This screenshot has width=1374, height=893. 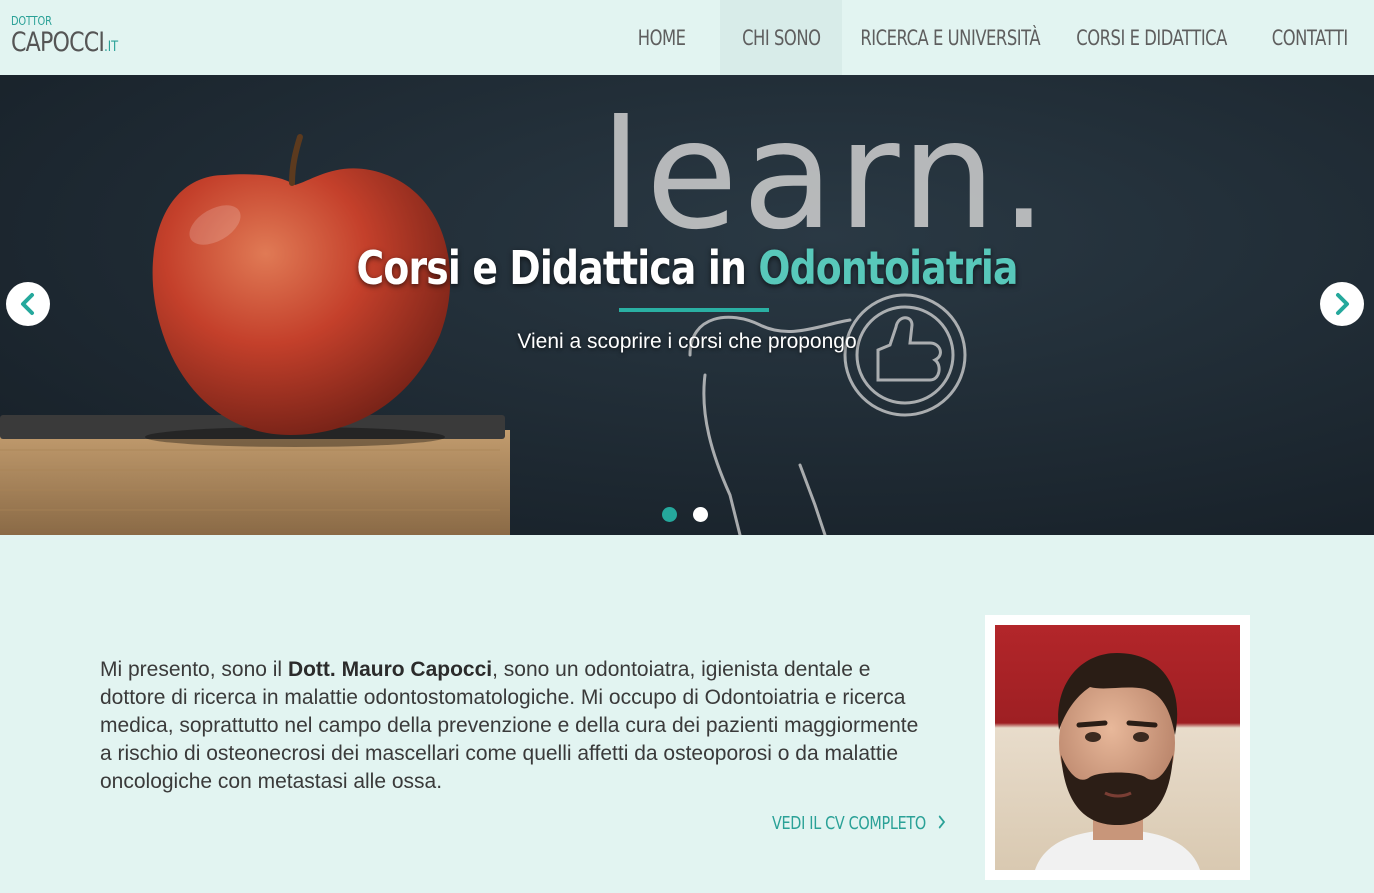 I want to click on site-logo: DOTTOR CAPOCCI.IT, so click(x=76, y=38).